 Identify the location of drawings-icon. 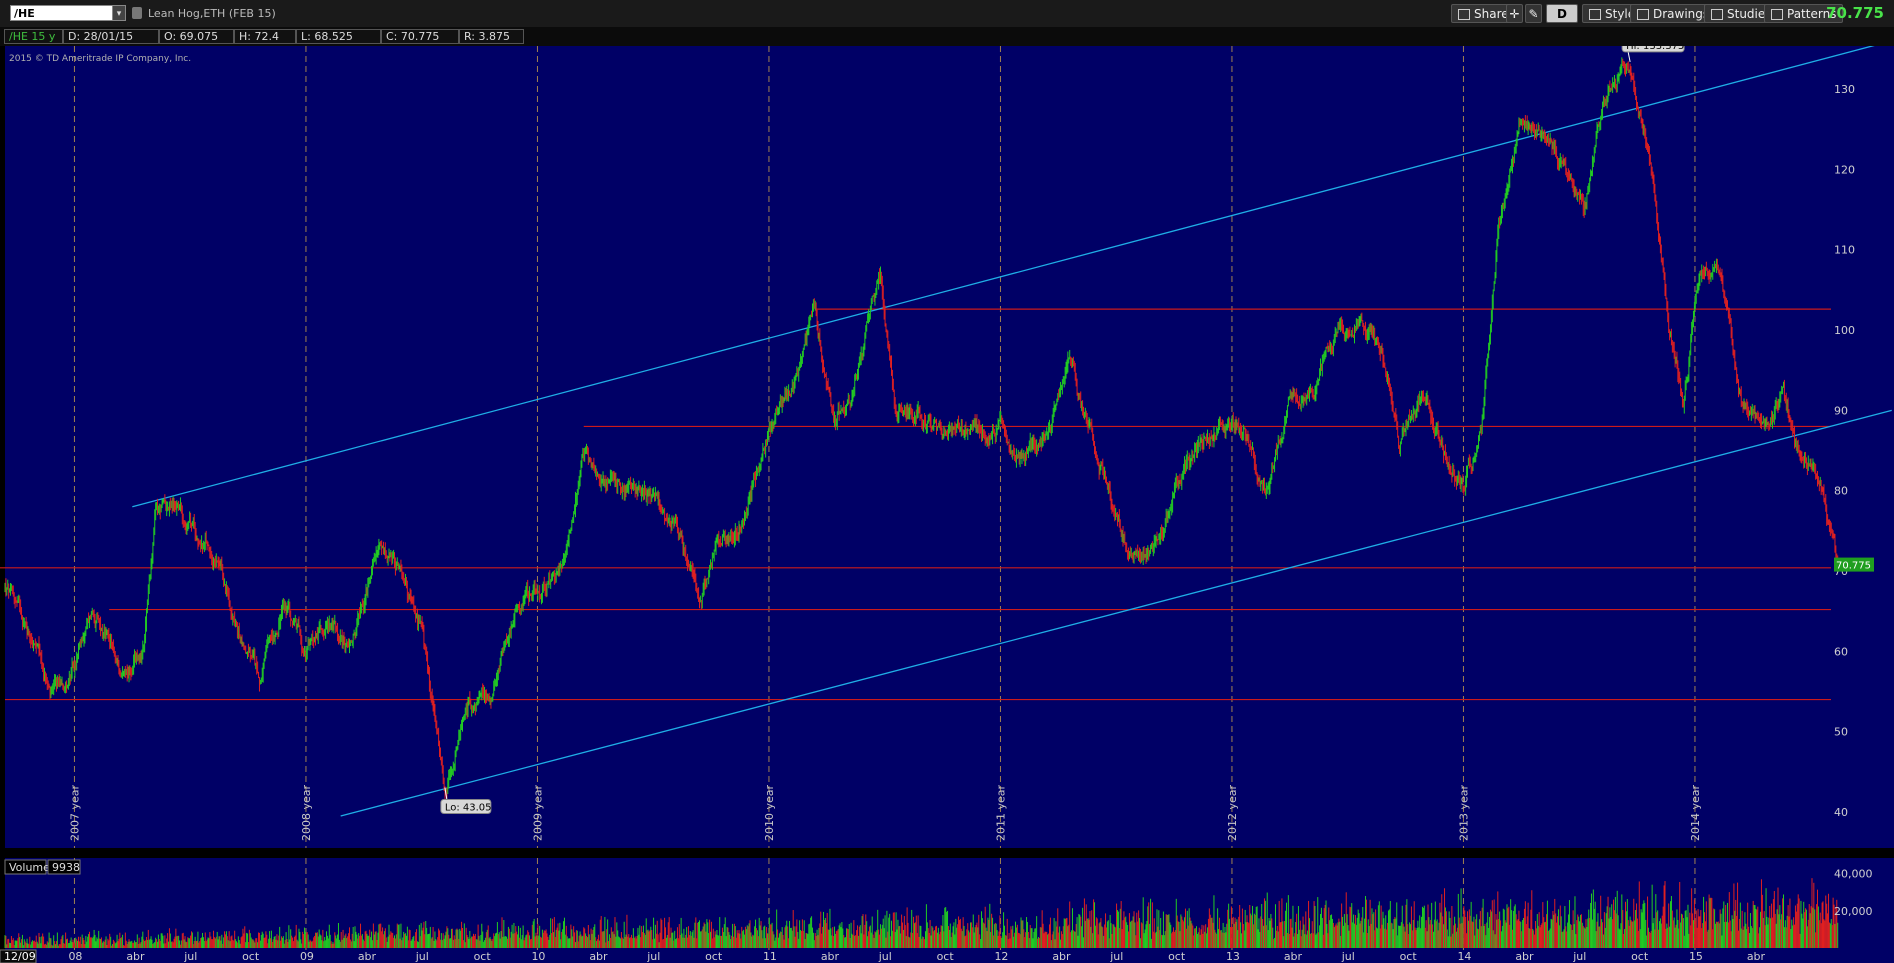
(1643, 14).